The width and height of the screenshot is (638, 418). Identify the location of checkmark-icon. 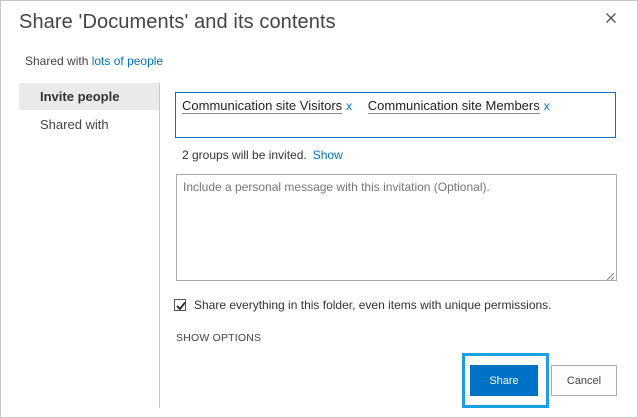
(181, 306).